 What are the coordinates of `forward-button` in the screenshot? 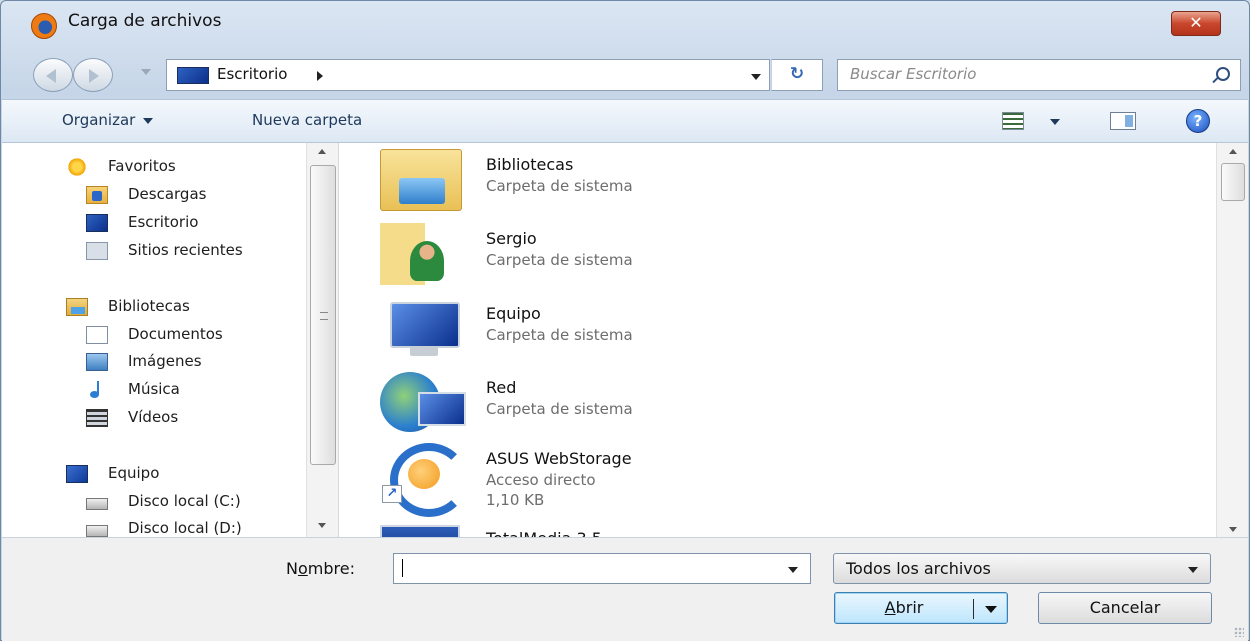 It's located at (93, 75).